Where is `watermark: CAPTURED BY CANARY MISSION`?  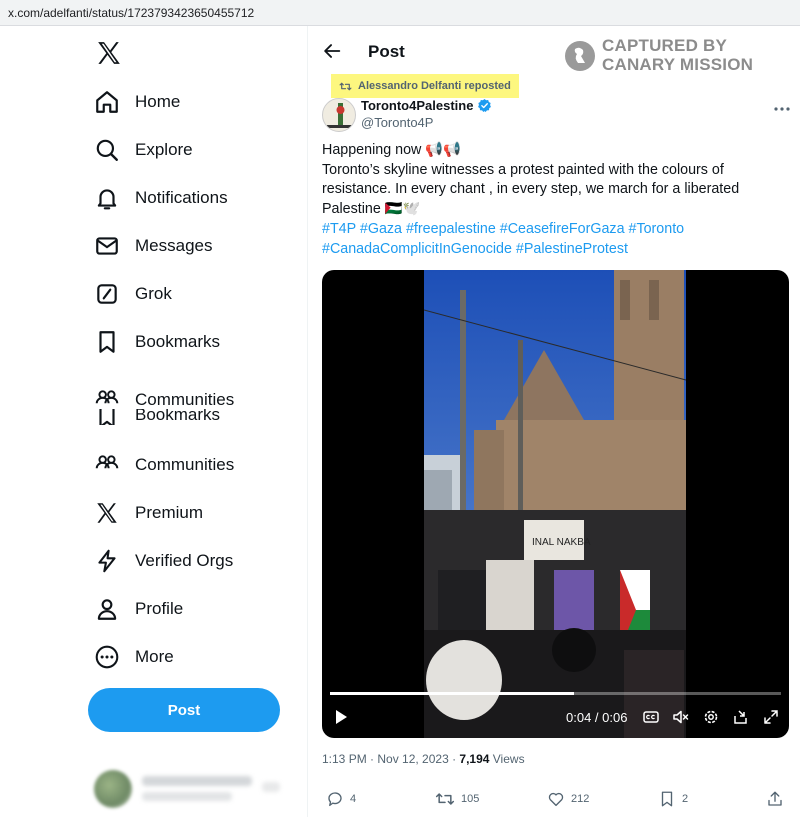 watermark: CAPTURED BY CANARY MISSION is located at coordinates (680, 56).